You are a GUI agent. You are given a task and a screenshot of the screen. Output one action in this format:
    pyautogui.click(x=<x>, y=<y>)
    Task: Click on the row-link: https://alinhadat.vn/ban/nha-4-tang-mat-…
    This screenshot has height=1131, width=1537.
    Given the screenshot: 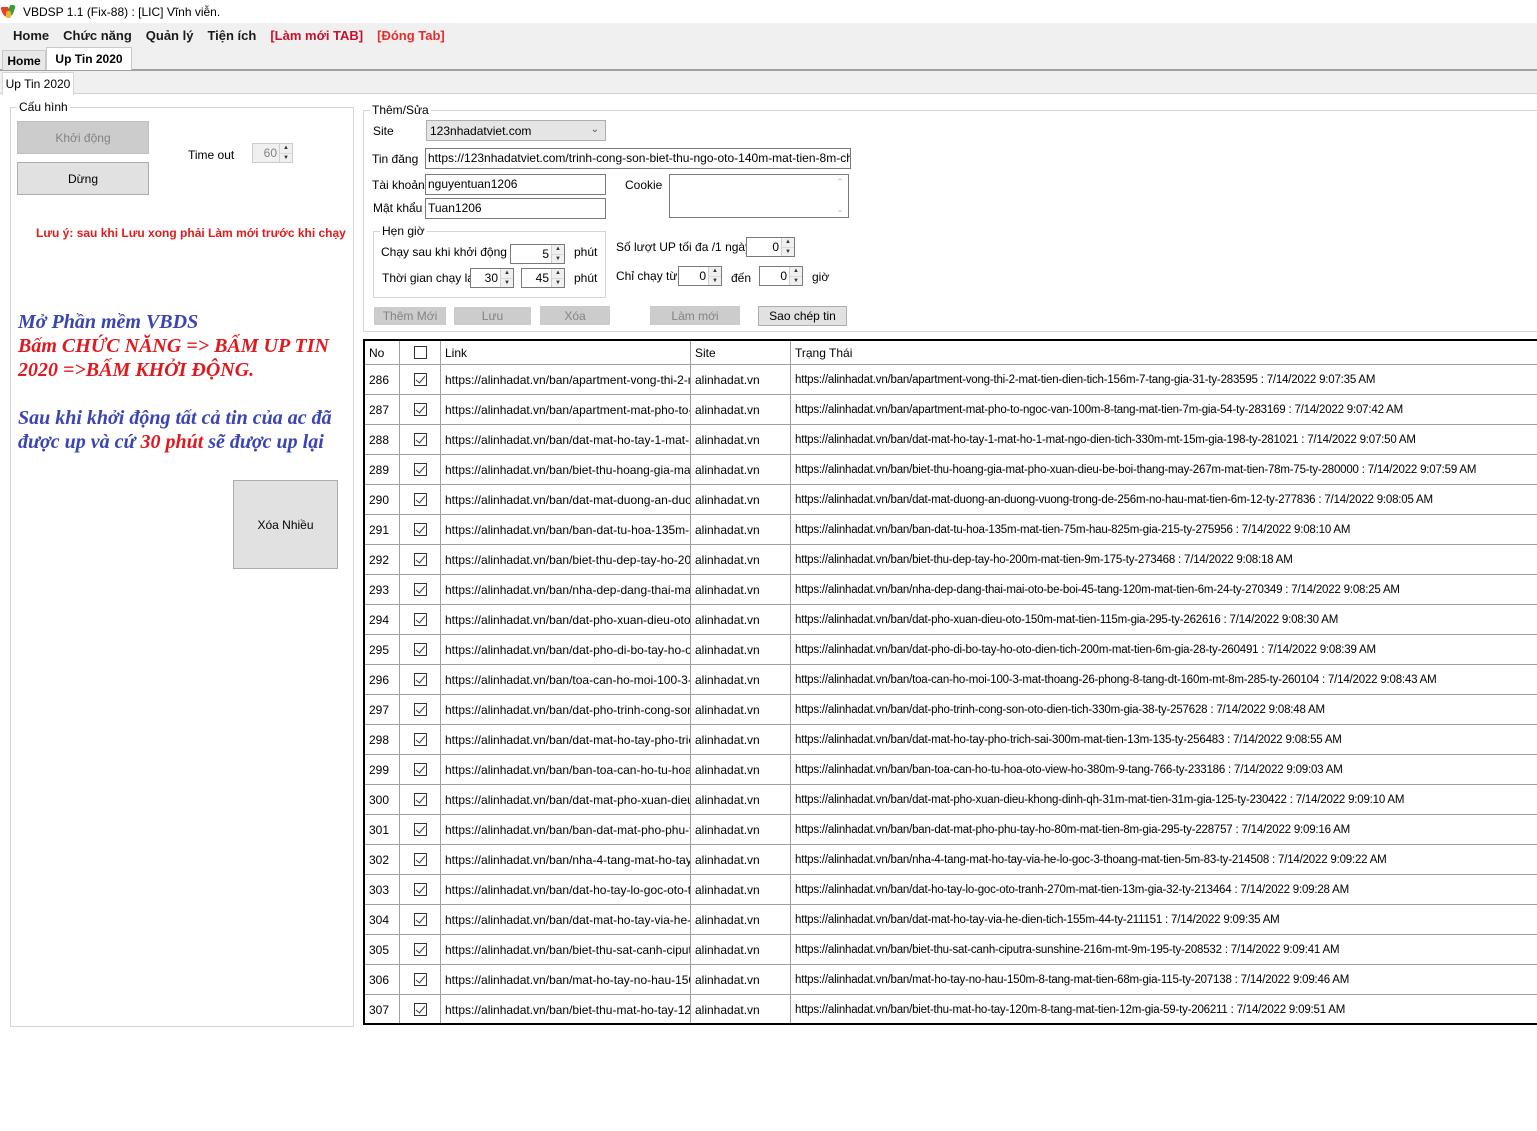 What is the action you would take?
    pyautogui.click(x=566, y=859)
    